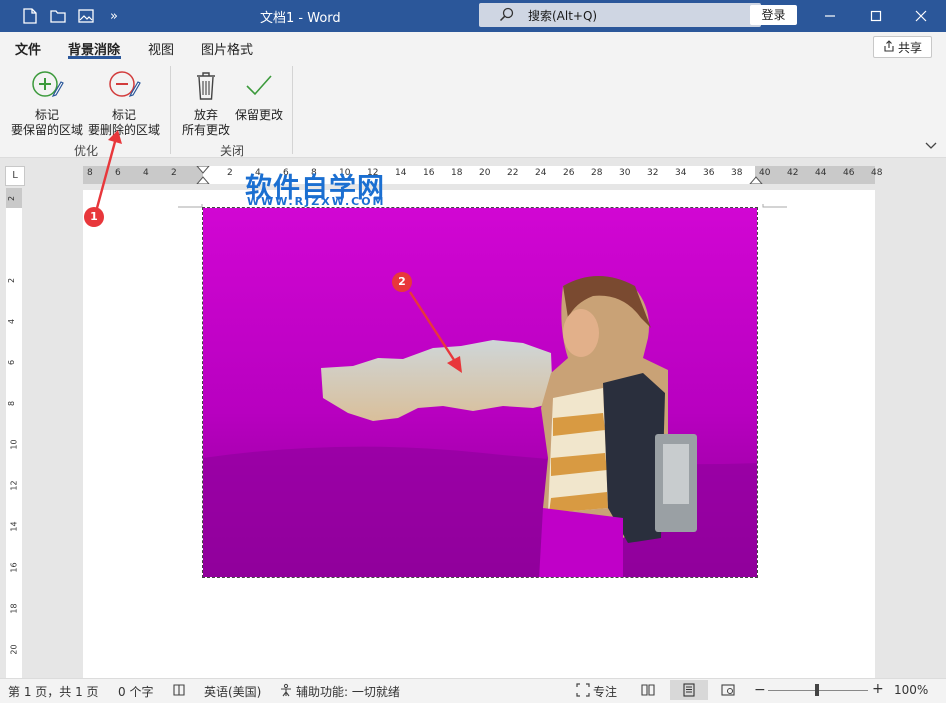 This screenshot has height=703, width=946. Describe the element at coordinates (760, 690) in the screenshot. I see `zoom-out-button: −` at that location.